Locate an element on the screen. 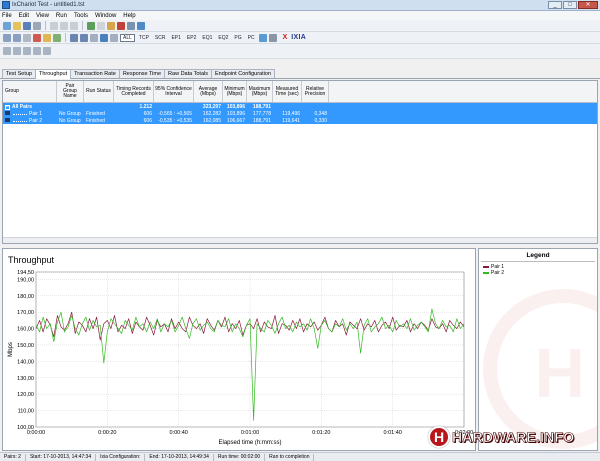 The height and width of the screenshot is (461, 600). tab-throughput: Throughput is located at coordinates (53, 74).